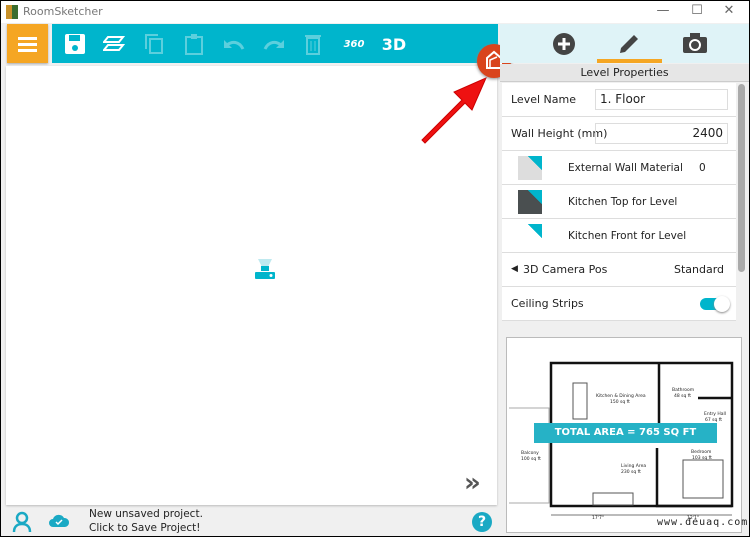  I want to click on room-area: 103 sq ft, so click(702, 458).